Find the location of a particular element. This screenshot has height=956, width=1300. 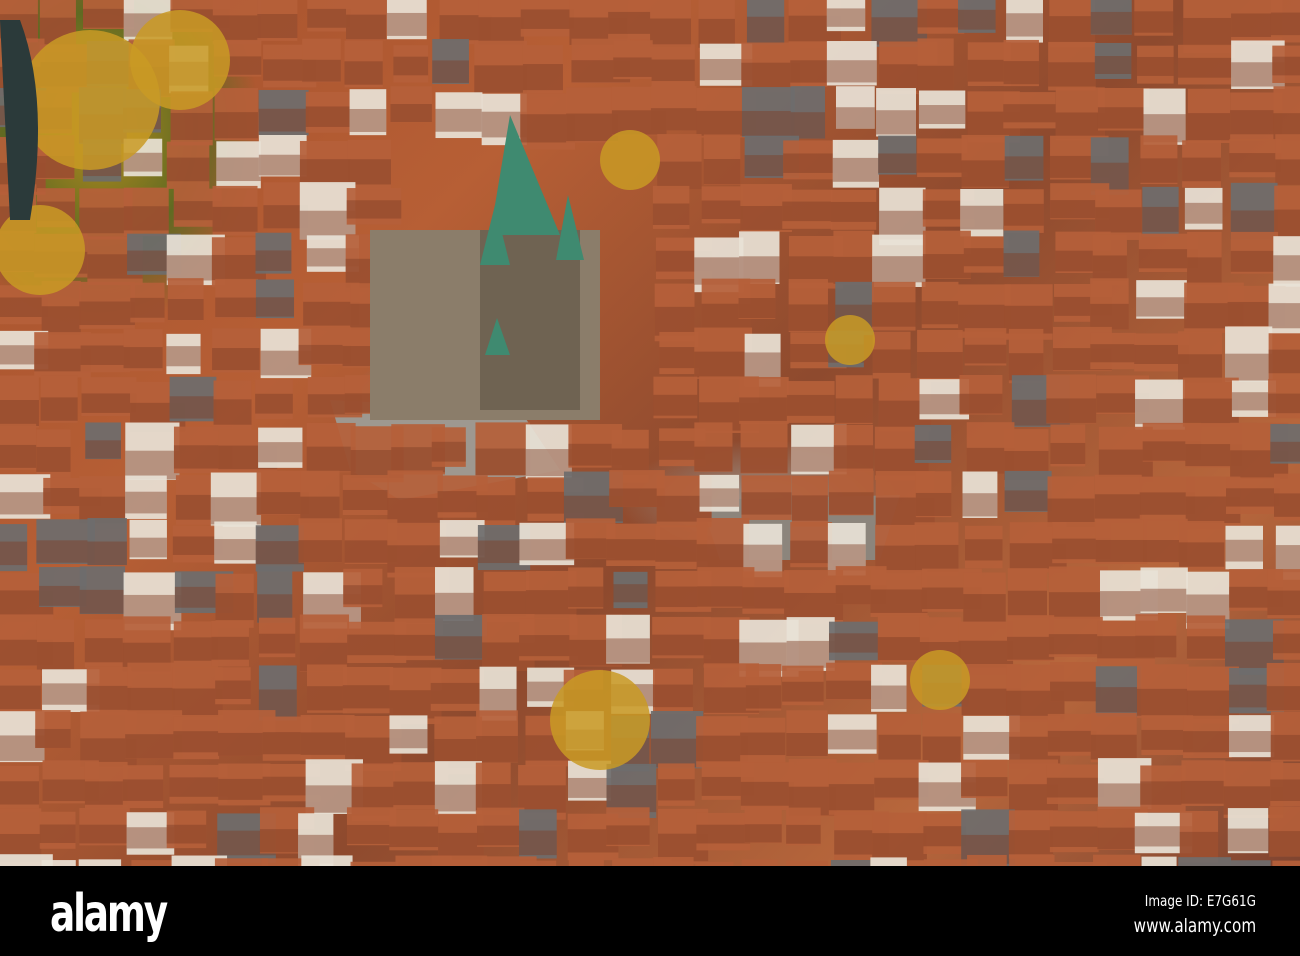

site-url: www.alamy.com is located at coordinates (1194, 926).